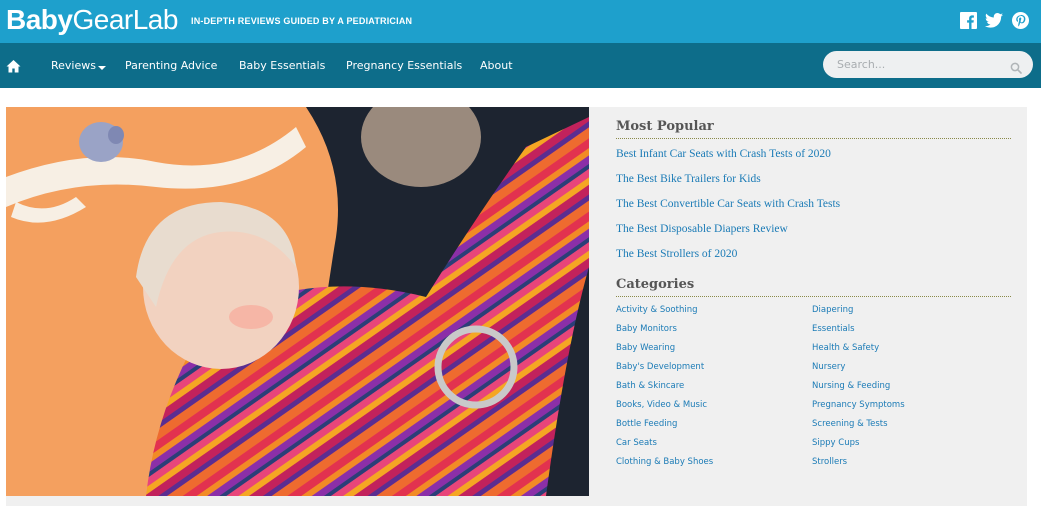 Image resolution: width=1041 pixels, height=506 pixels. I want to click on content-strip, so click(516, 501).